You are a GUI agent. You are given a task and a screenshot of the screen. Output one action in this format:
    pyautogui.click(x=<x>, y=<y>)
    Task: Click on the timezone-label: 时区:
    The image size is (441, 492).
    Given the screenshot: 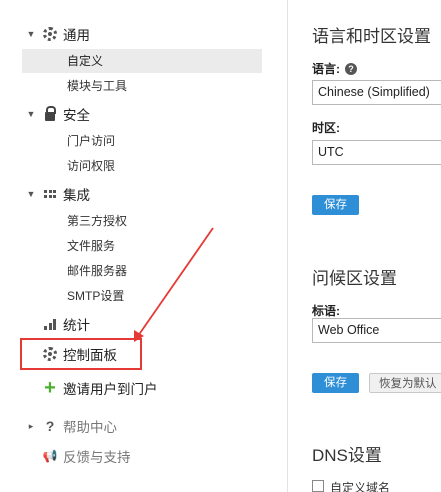 What is the action you would take?
    pyautogui.click(x=326, y=128)
    